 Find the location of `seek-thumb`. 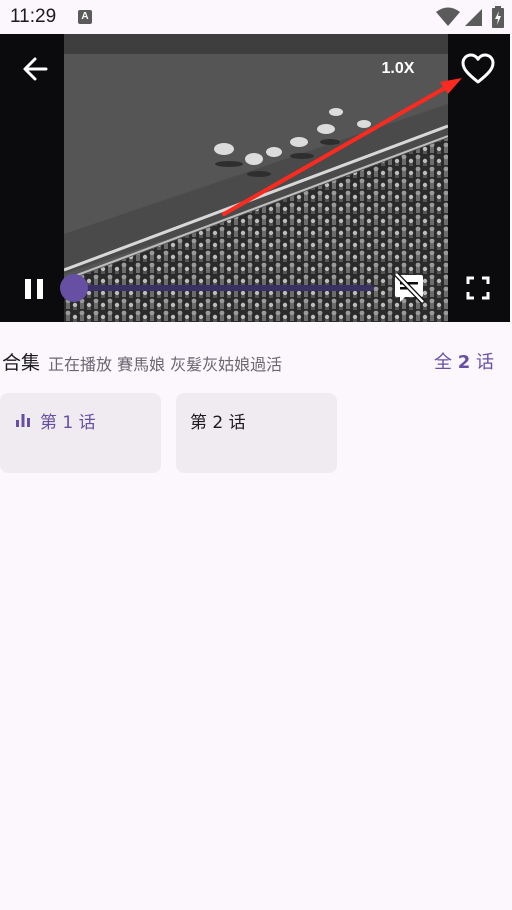

seek-thumb is located at coordinates (74, 288).